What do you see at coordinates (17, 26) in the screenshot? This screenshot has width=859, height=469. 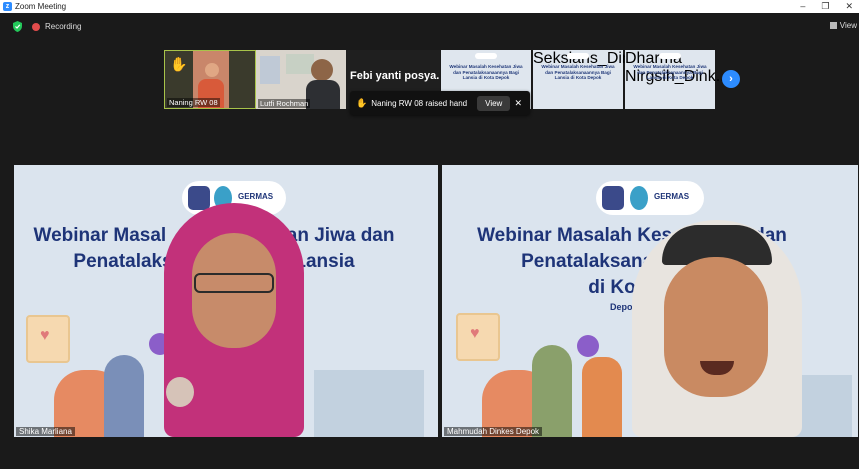 I see `encryption-shield-icon` at bounding box center [17, 26].